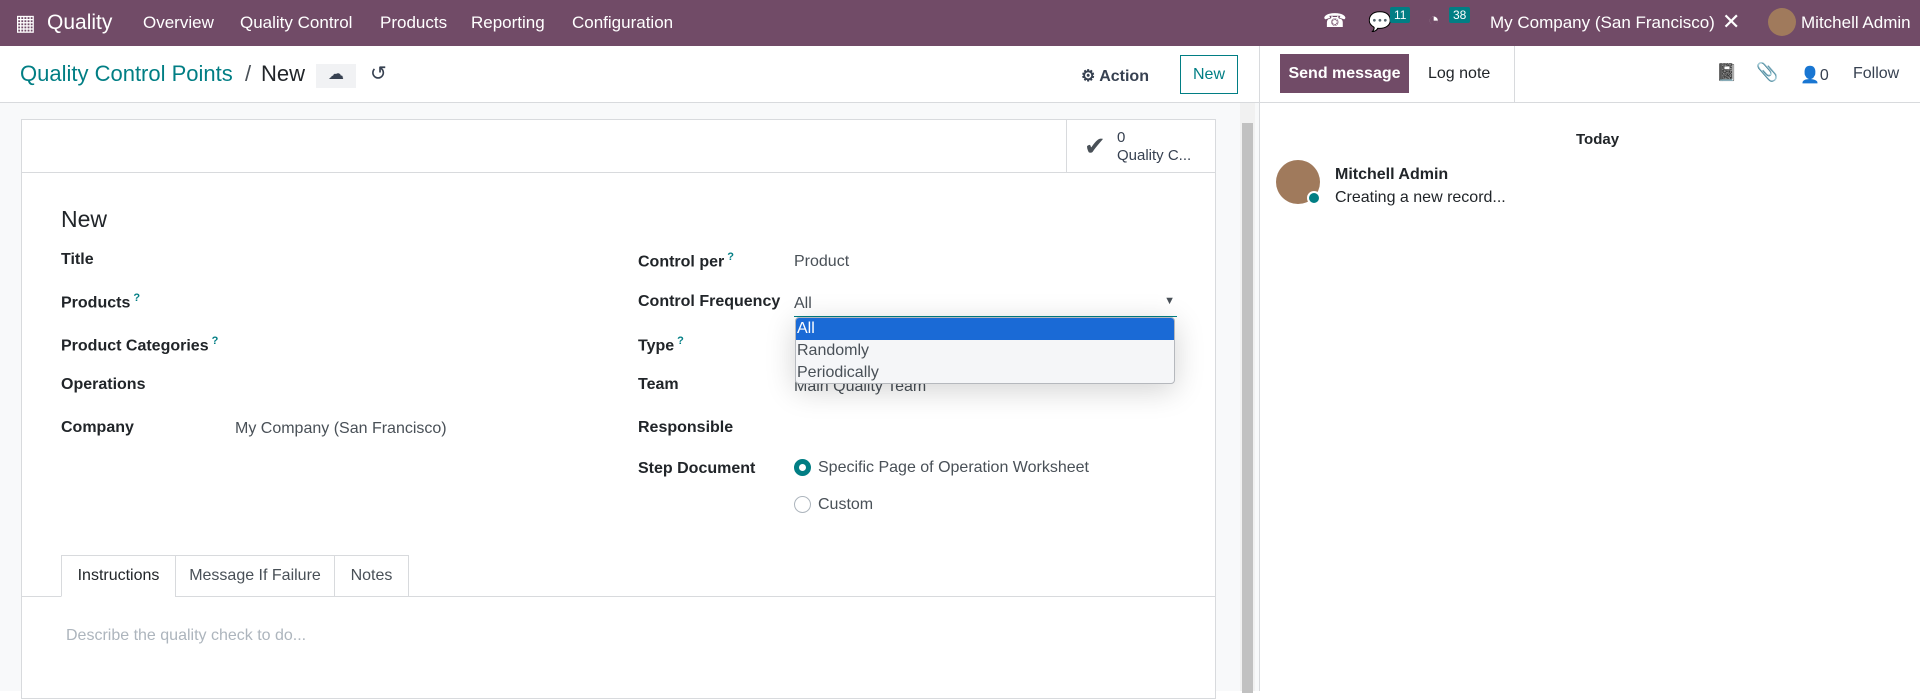 This screenshot has height=699, width=1920. I want to click on chevron-down-icon: ▼, so click(1169, 301).